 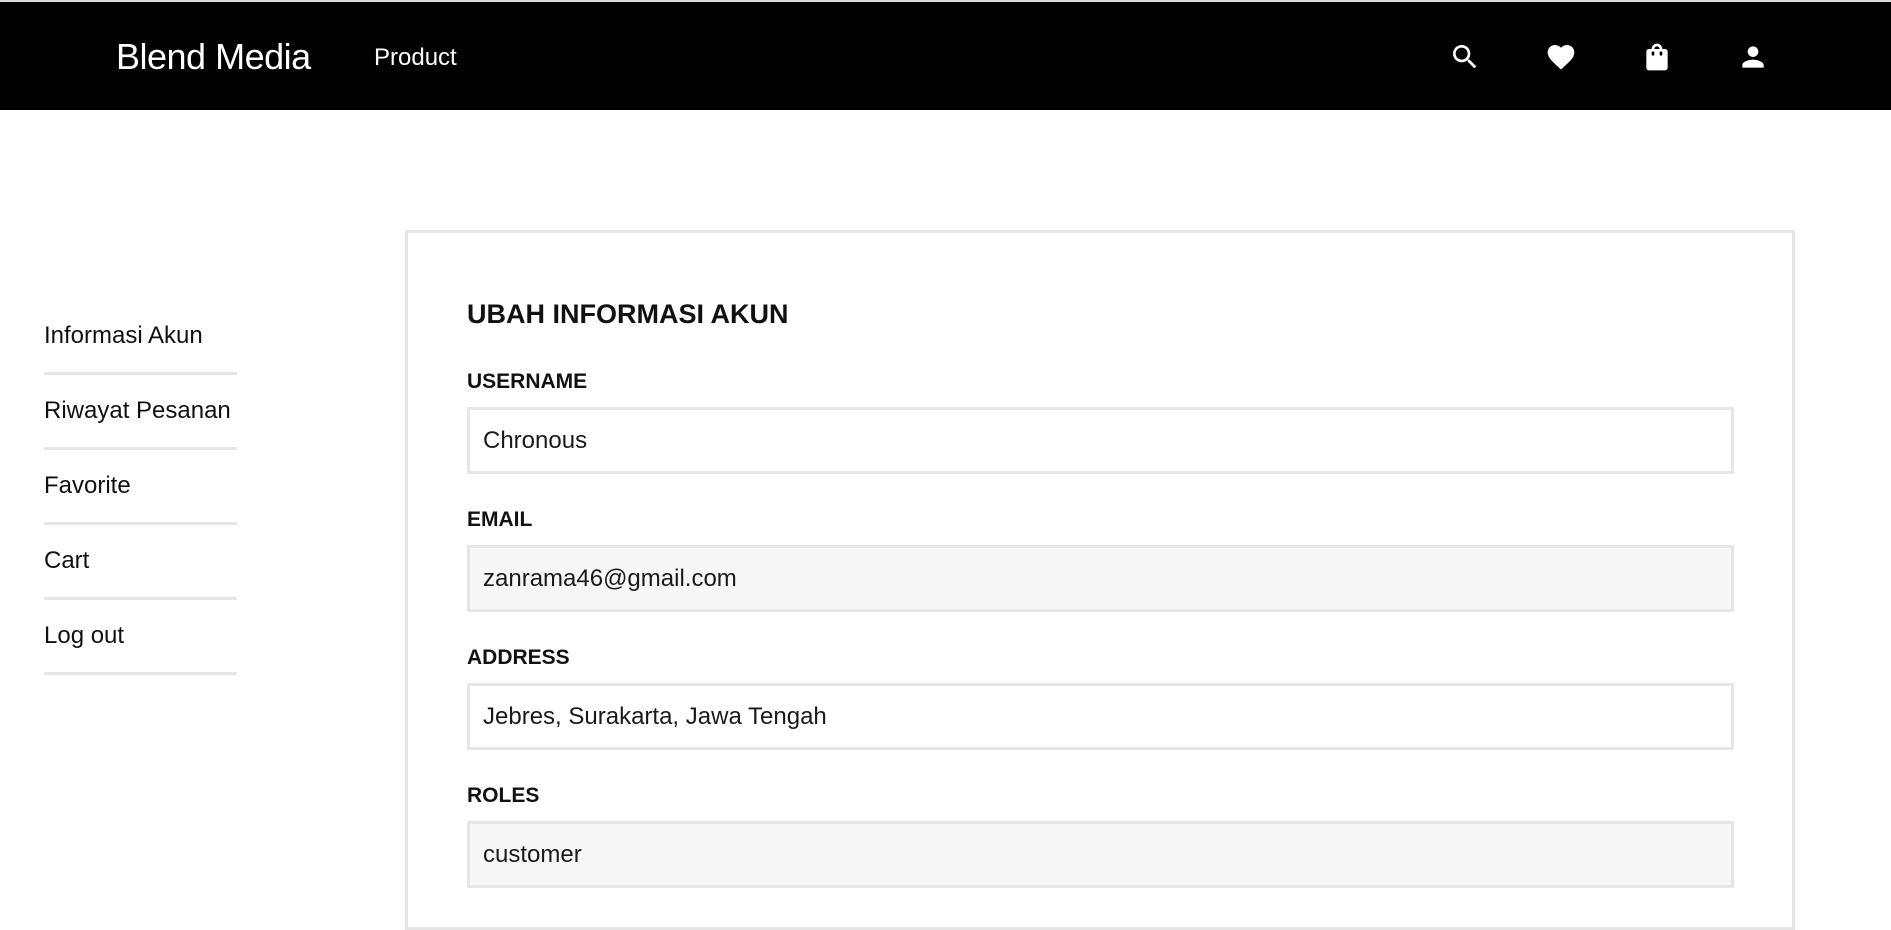 I want to click on address-label: ADDRESS, so click(x=518, y=657).